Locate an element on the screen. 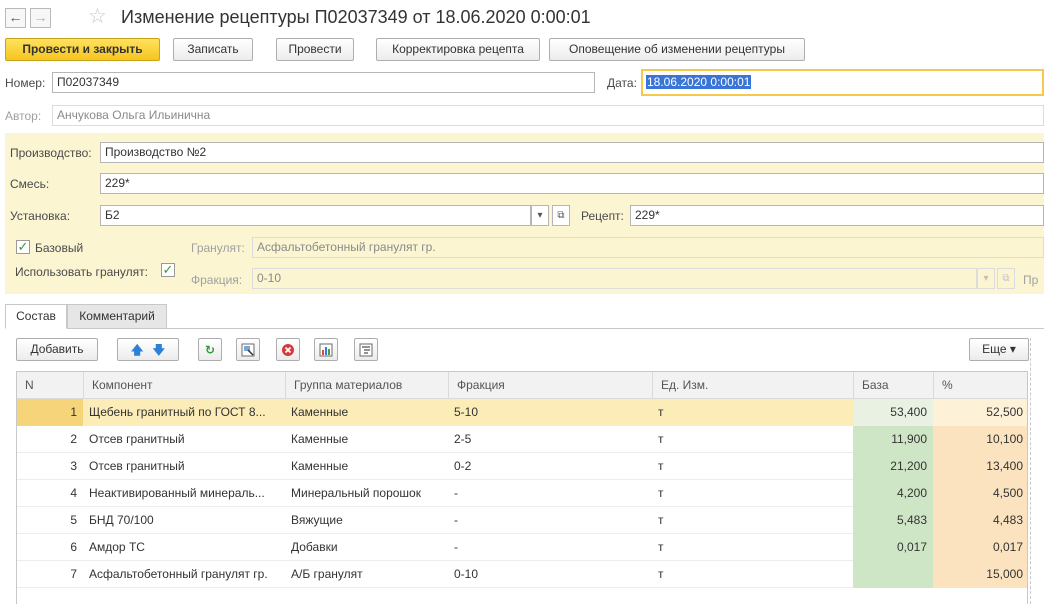  arrow-down-icon: 🡇 is located at coordinates (159, 350).